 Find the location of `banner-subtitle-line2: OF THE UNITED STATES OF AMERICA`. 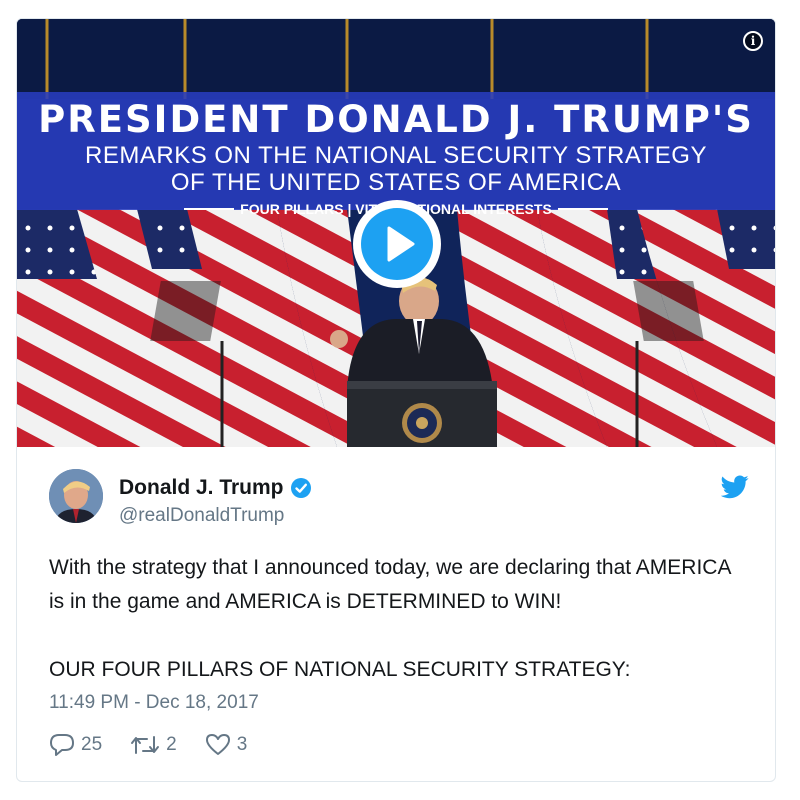

banner-subtitle-line2: OF THE UNITED STATES OF AMERICA is located at coordinates (396, 182).